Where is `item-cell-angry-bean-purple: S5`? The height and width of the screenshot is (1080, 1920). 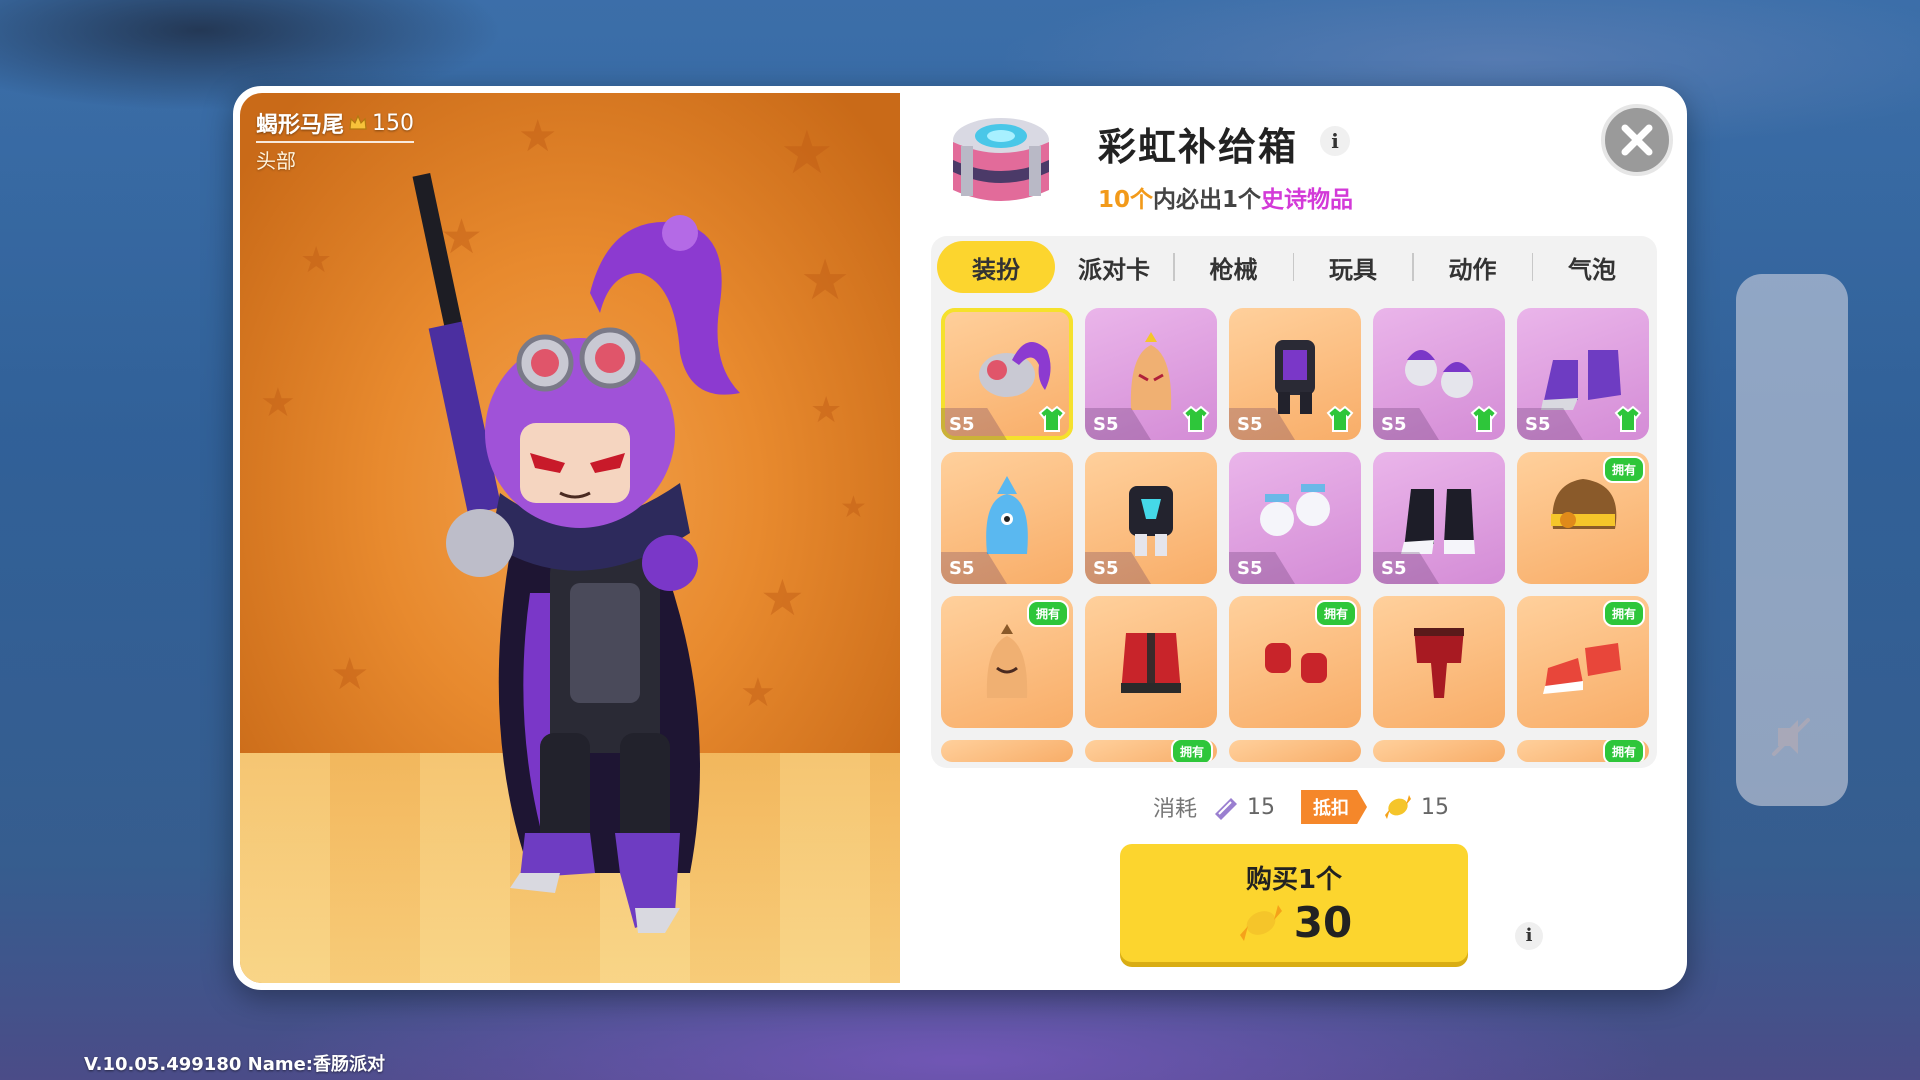
item-cell-angry-bean-purple: S5 is located at coordinates (1151, 374).